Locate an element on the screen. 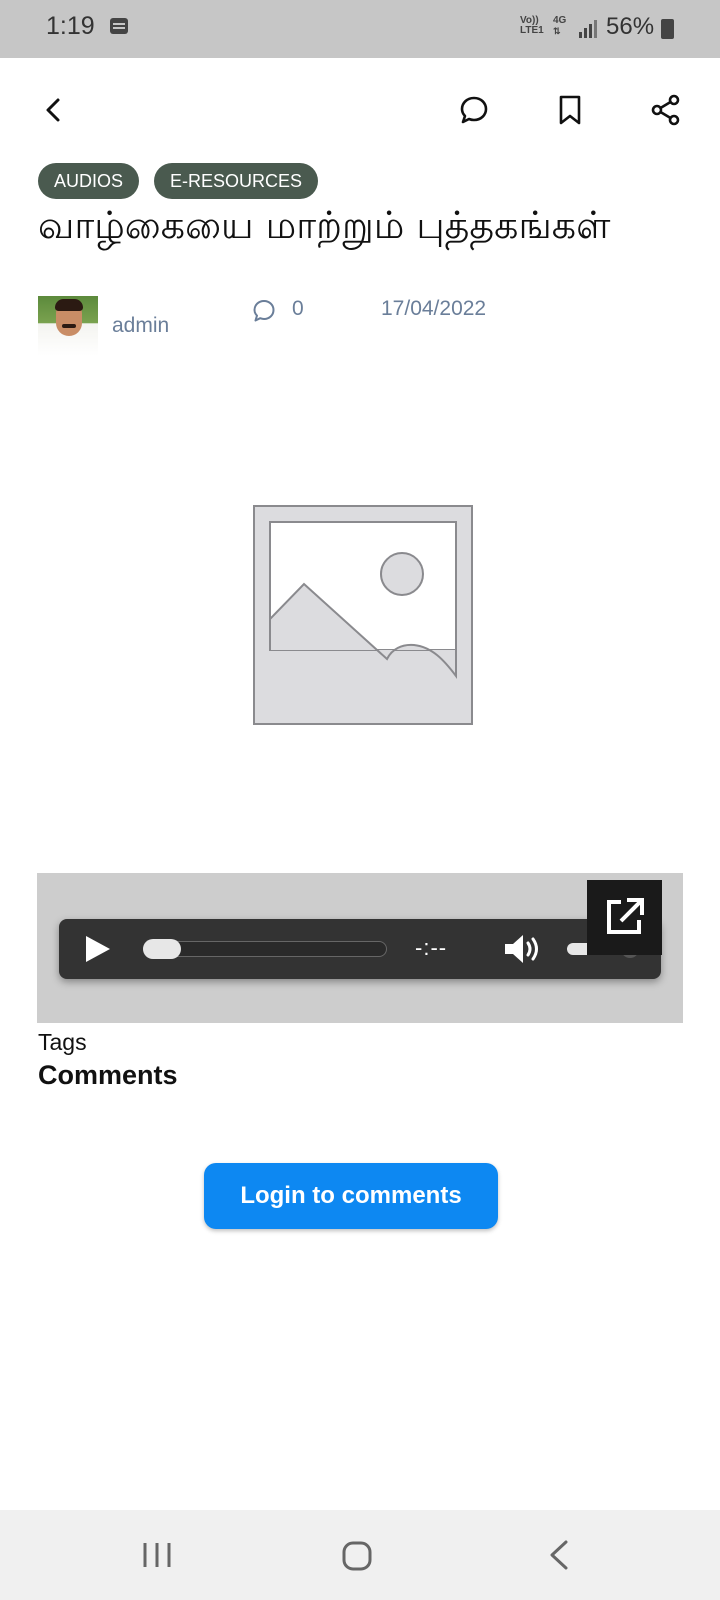  bookmark-icon is located at coordinates (570, 110).